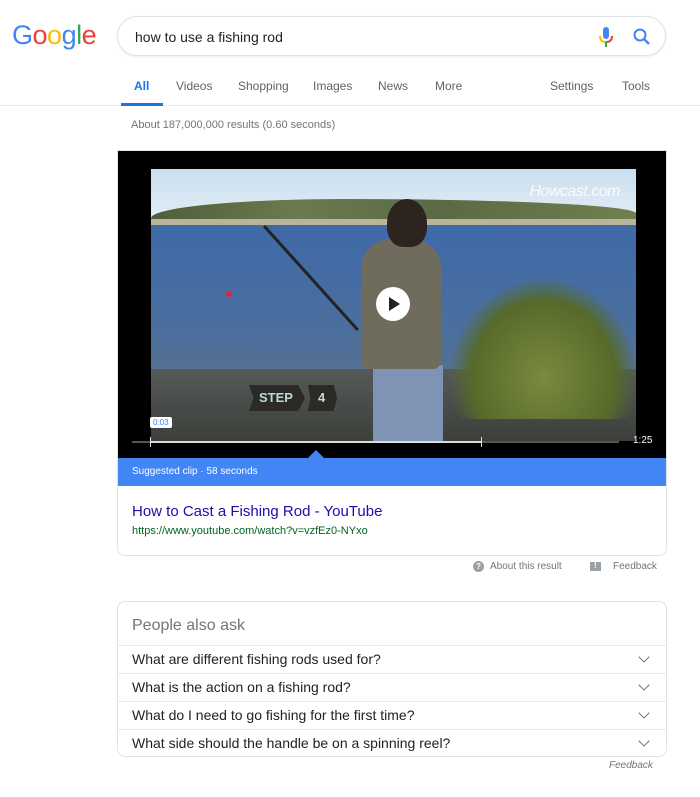 Image resolution: width=700 pixels, height=797 pixels. Describe the element at coordinates (322, 398) in the screenshot. I see `step-number: 4` at that location.